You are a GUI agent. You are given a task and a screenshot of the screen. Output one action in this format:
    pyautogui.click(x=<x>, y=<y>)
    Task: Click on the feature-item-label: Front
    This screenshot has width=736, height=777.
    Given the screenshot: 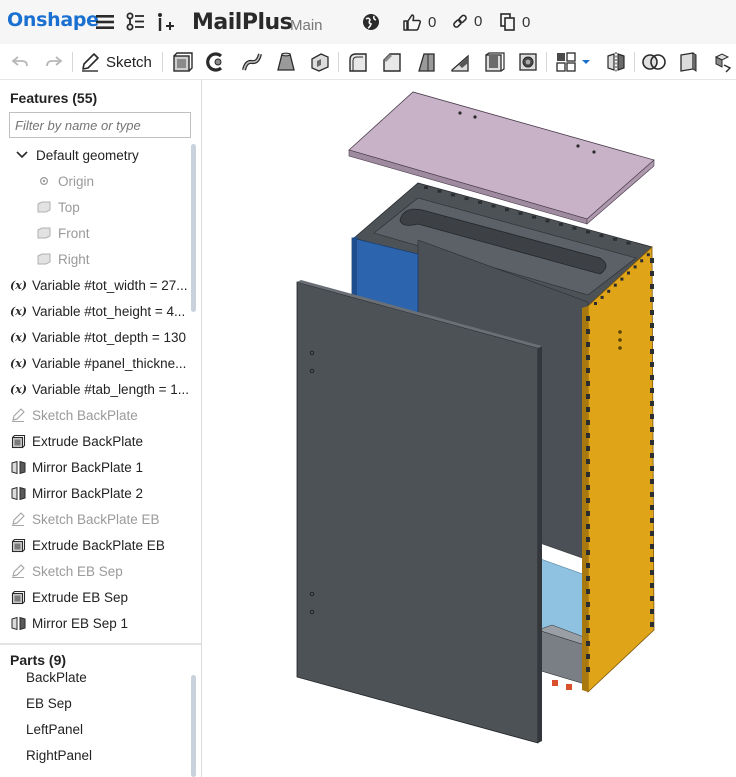 What is the action you would take?
    pyautogui.click(x=74, y=233)
    